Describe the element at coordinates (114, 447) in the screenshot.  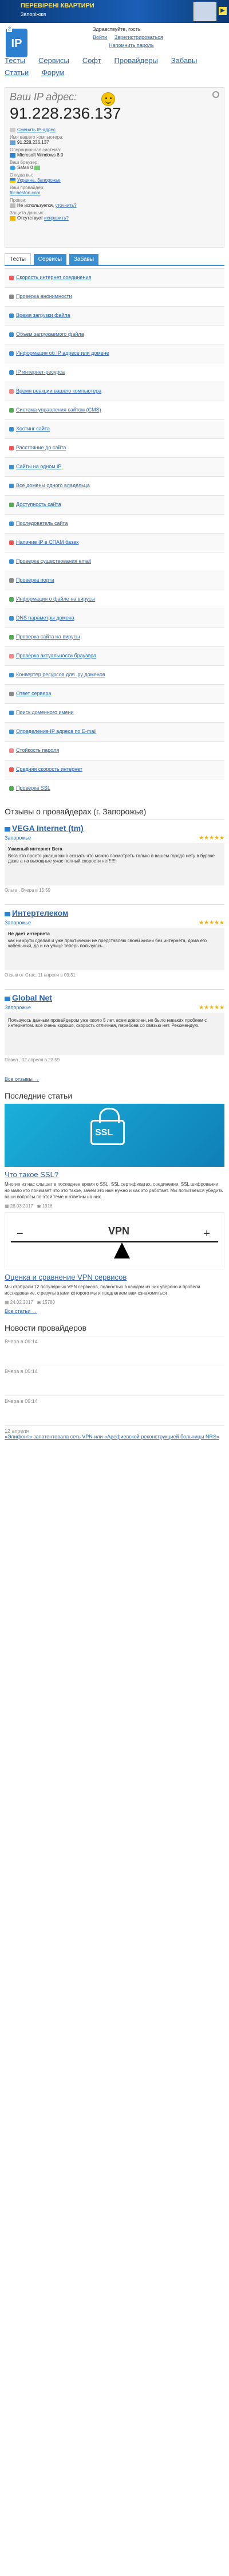
I see `service-item: Расстояние до сайта` at that location.